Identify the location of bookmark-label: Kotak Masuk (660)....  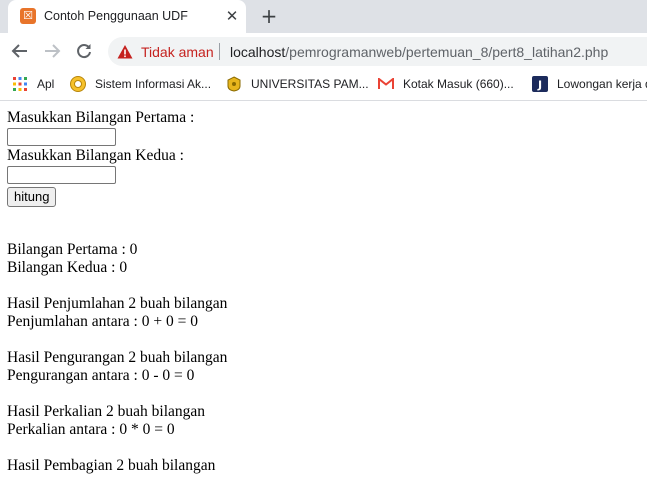
(458, 84).